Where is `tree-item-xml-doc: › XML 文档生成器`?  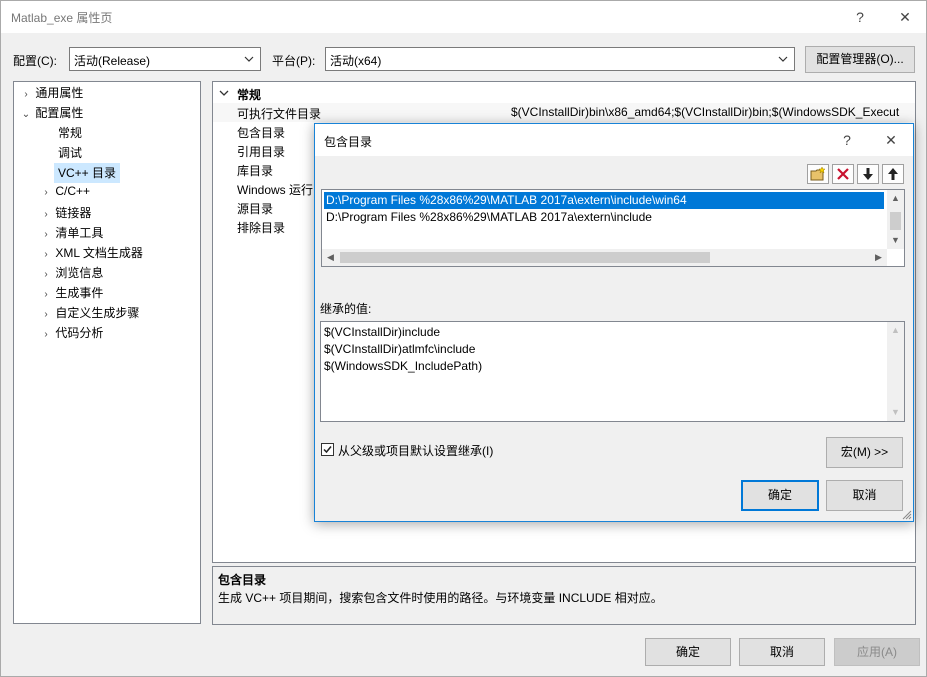
tree-item-xml-doc: › XML 文档生成器 is located at coordinates (91, 254).